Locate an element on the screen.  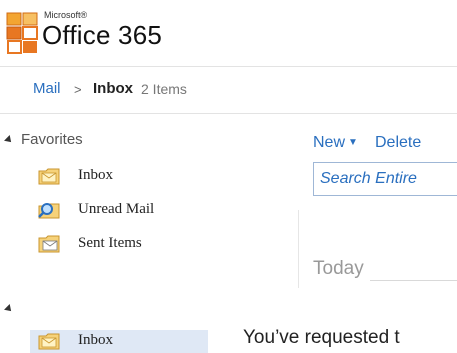
item-count: 2 Items is located at coordinates (164, 89).